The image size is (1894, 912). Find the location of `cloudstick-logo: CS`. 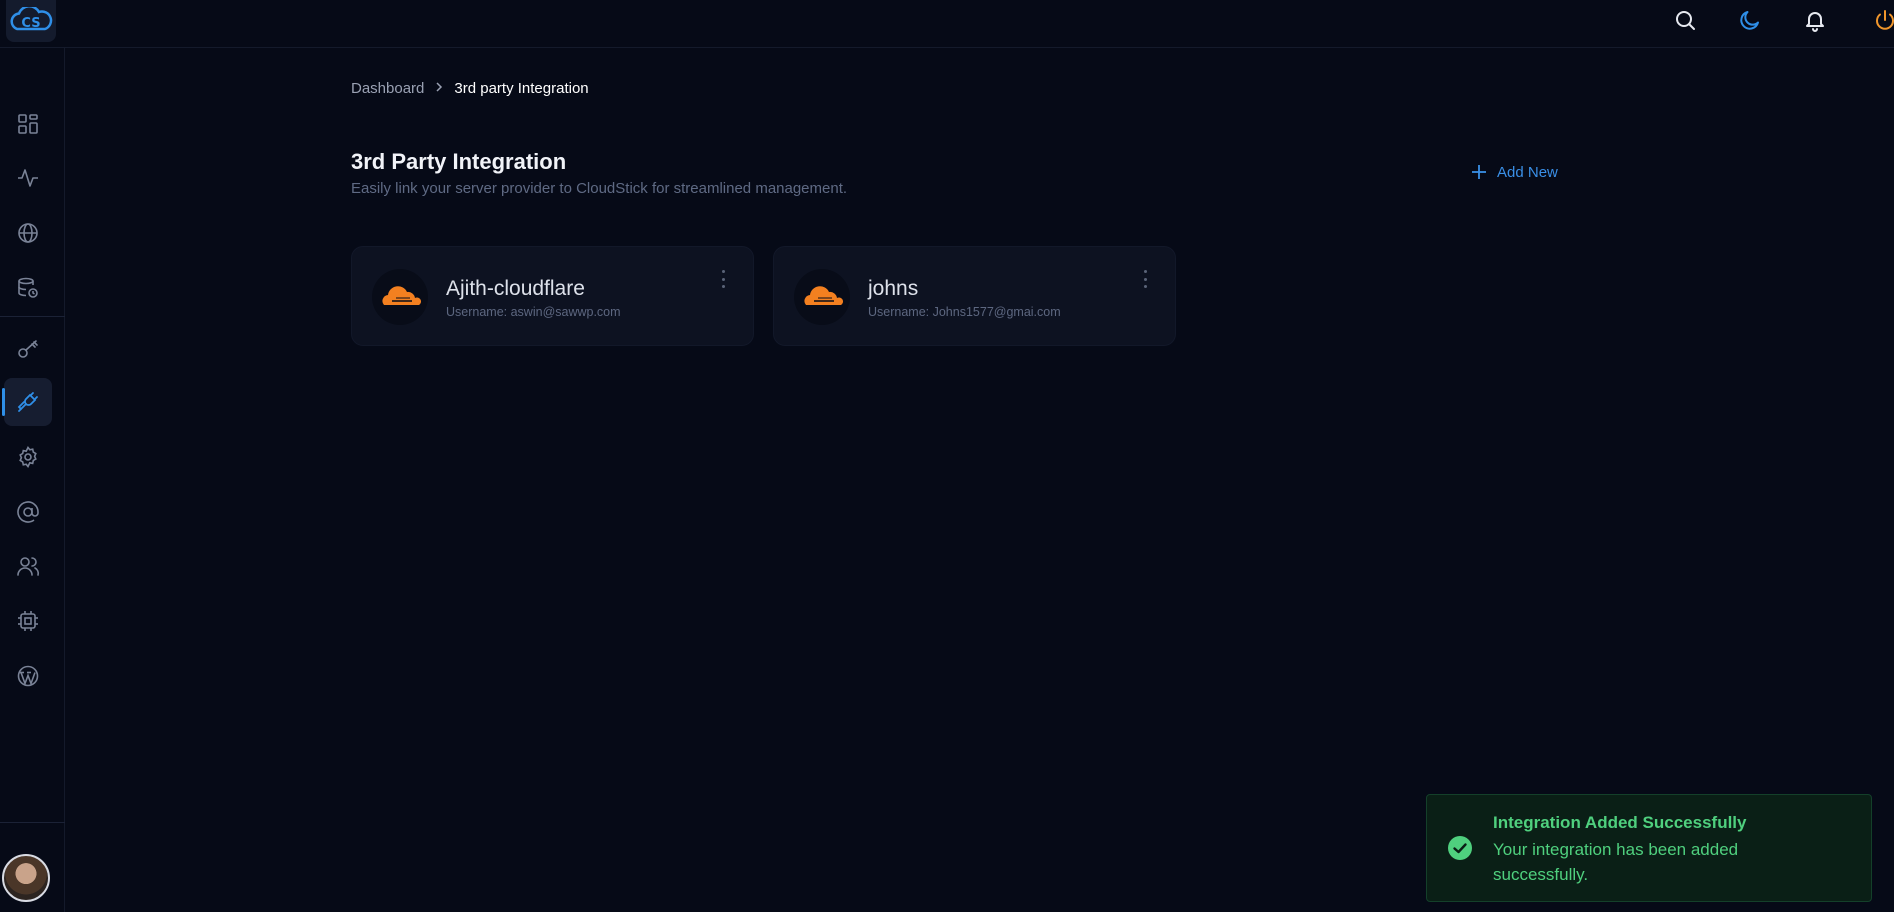

cloudstick-logo: CS is located at coordinates (31, 21).